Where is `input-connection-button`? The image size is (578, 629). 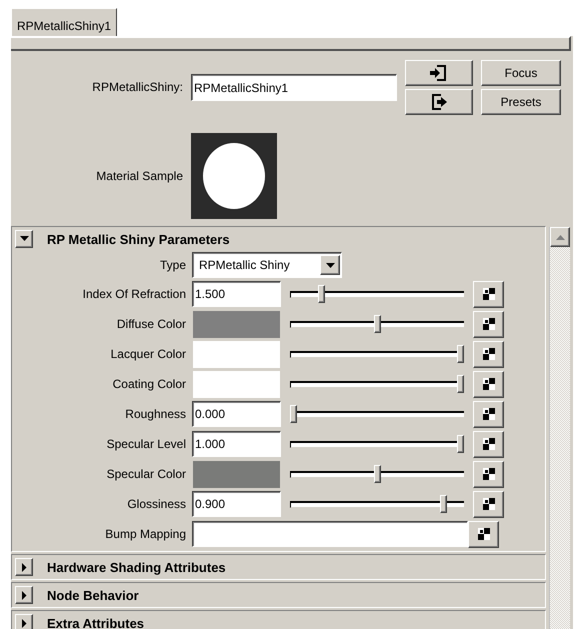
input-connection-button is located at coordinates (439, 73).